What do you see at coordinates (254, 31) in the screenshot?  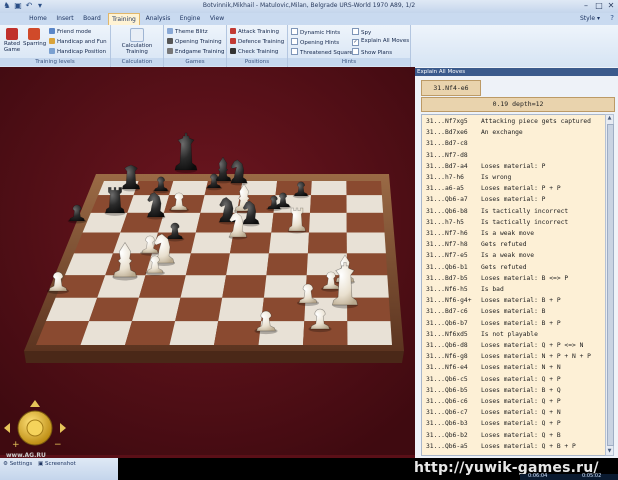 I see `attack-training-button: Attack Training` at bounding box center [254, 31].